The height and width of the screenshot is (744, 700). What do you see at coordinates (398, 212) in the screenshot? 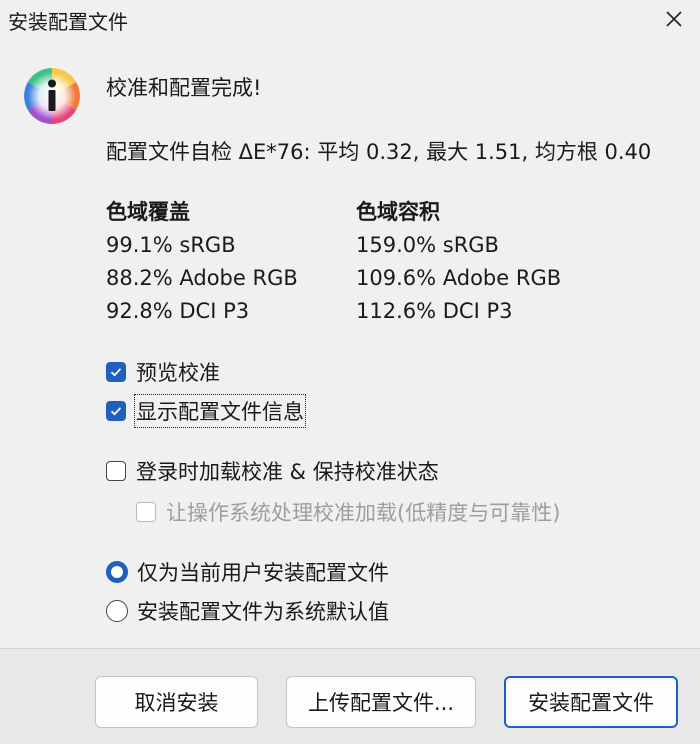
I see `gamut-volume-header: 色域容积` at bounding box center [398, 212].